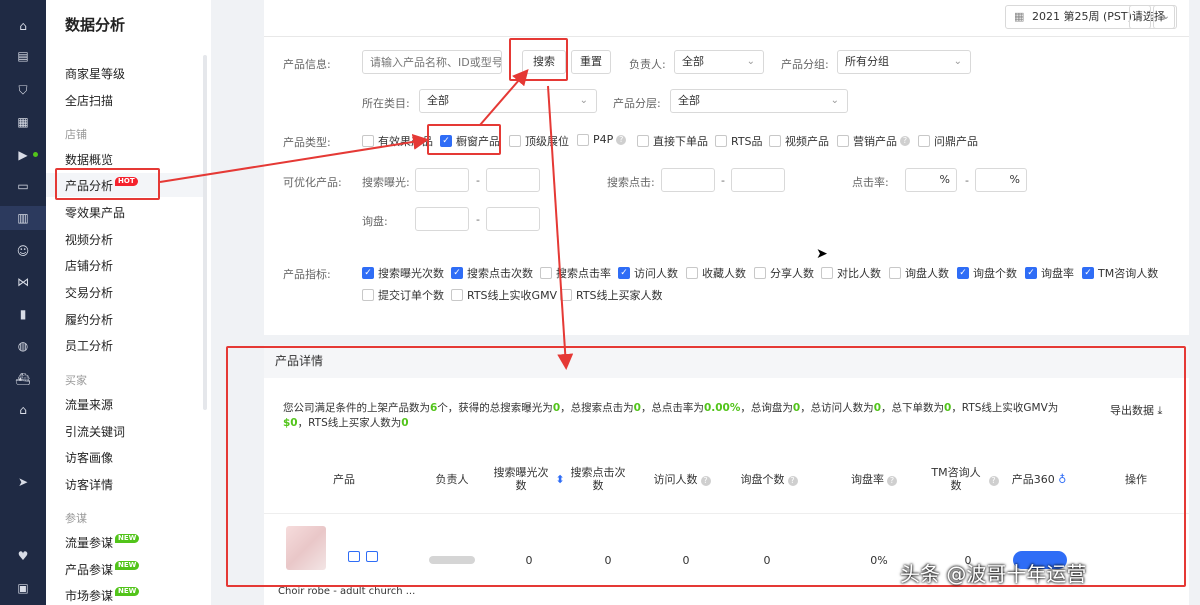 The height and width of the screenshot is (605, 1200). I want to click on video-icon: ▶, so click(23, 155).